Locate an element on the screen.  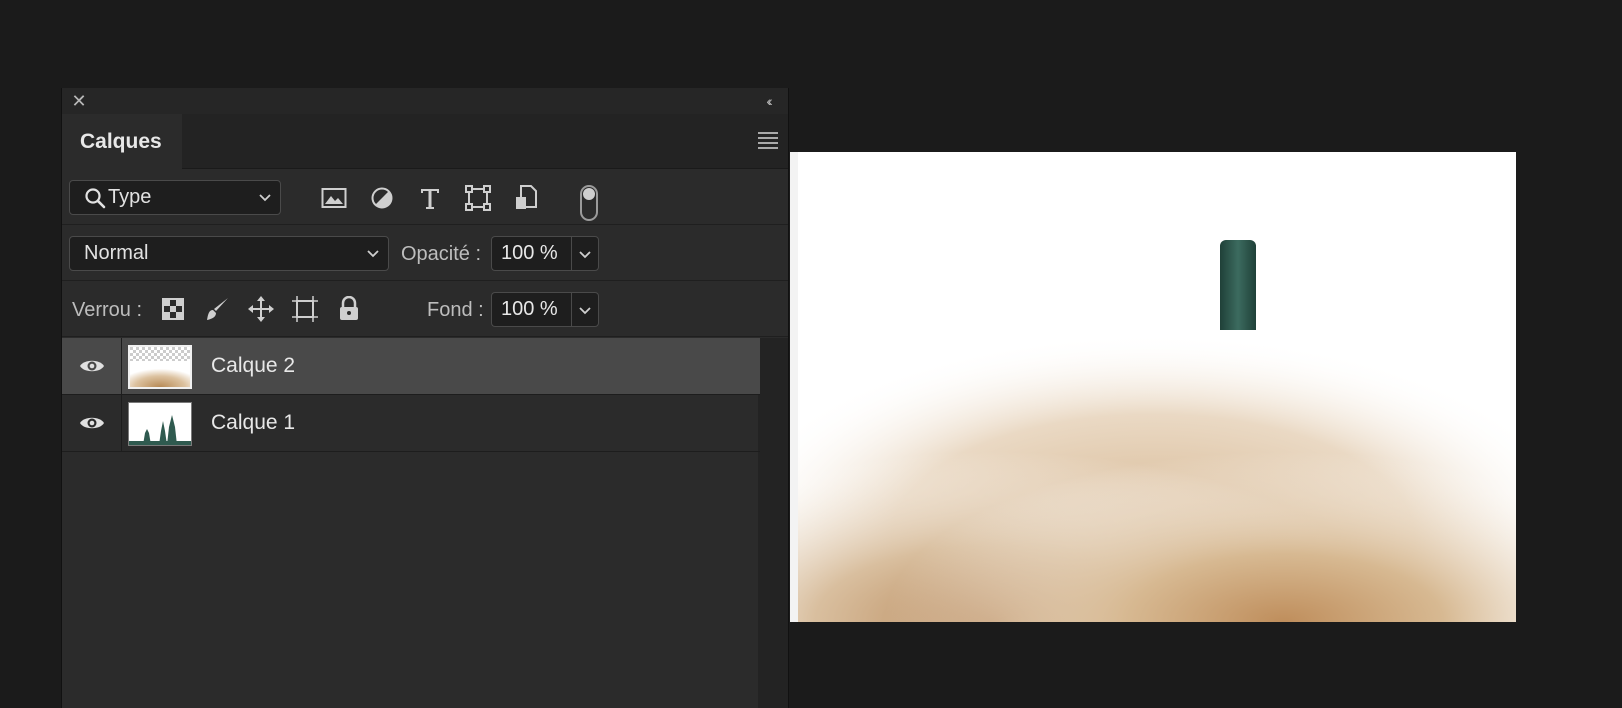
collapse-panel-icon: ‹‹ is located at coordinates (768, 101).